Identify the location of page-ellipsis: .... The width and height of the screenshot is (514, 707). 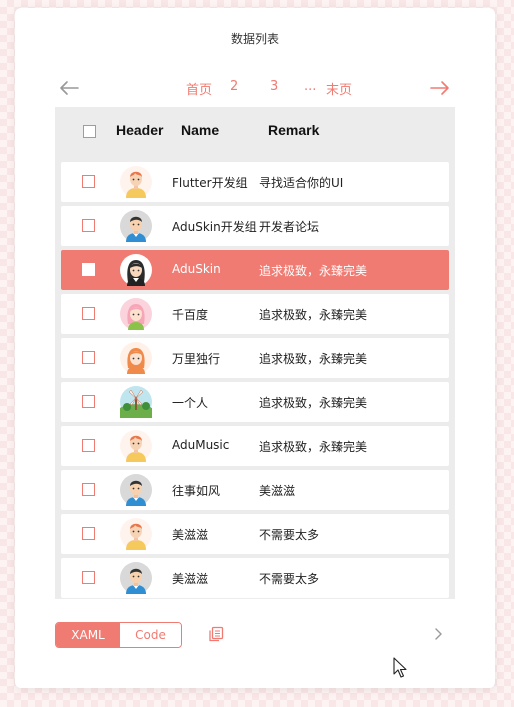
(310, 86).